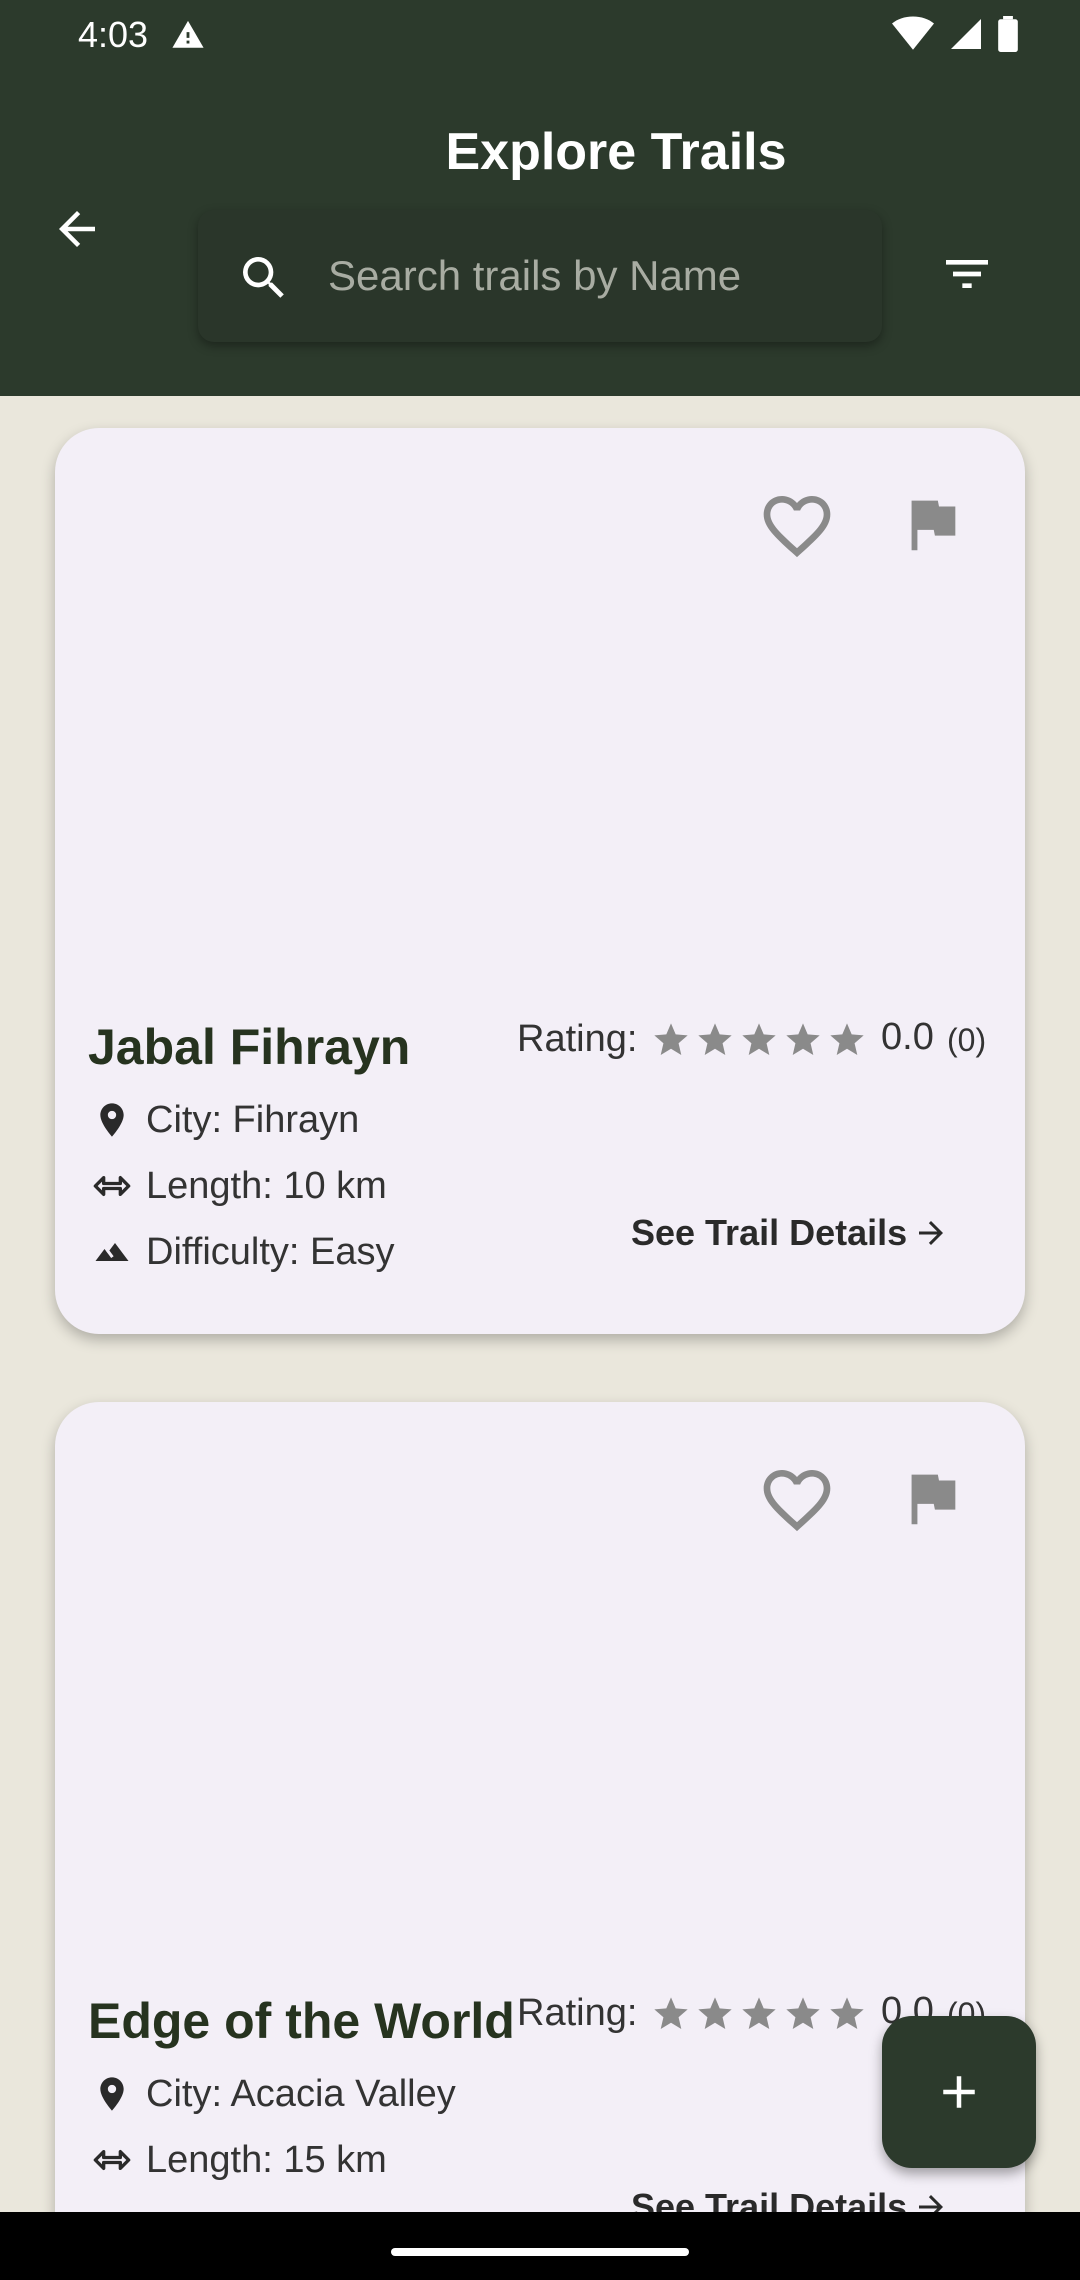  I want to click on back-button, so click(77, 229).